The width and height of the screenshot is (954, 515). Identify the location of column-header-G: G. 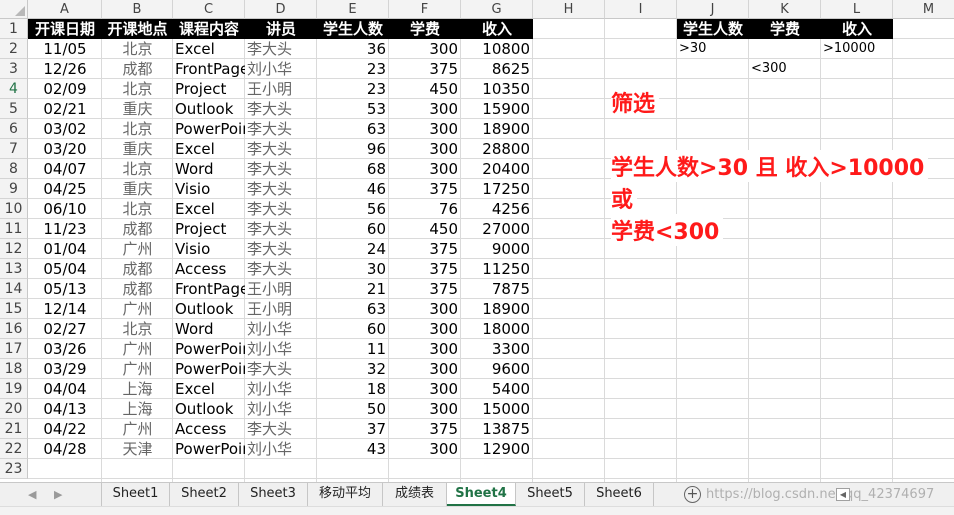
(497, 9).